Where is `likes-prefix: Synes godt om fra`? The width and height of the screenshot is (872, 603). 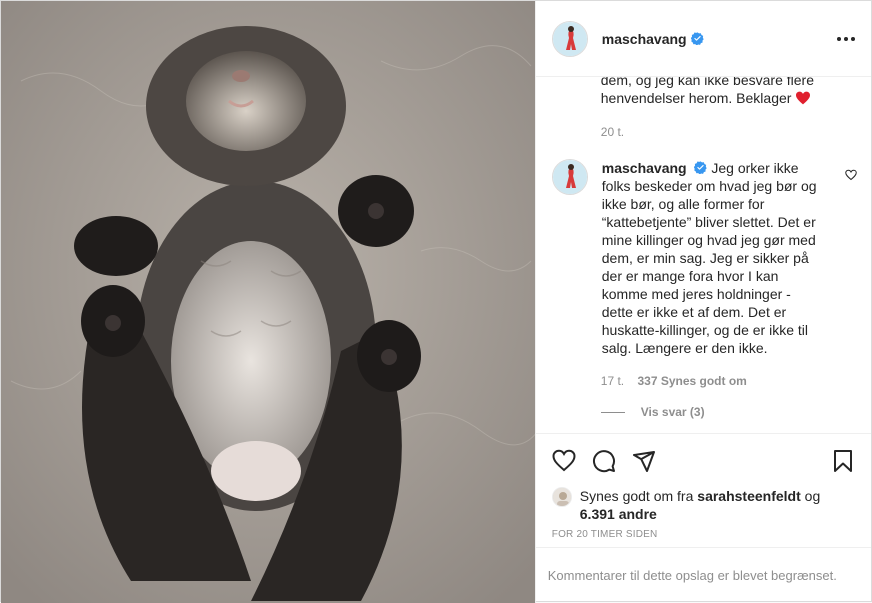
likes-prefix: Synes godt om fra is located at coordinates (638, 496).